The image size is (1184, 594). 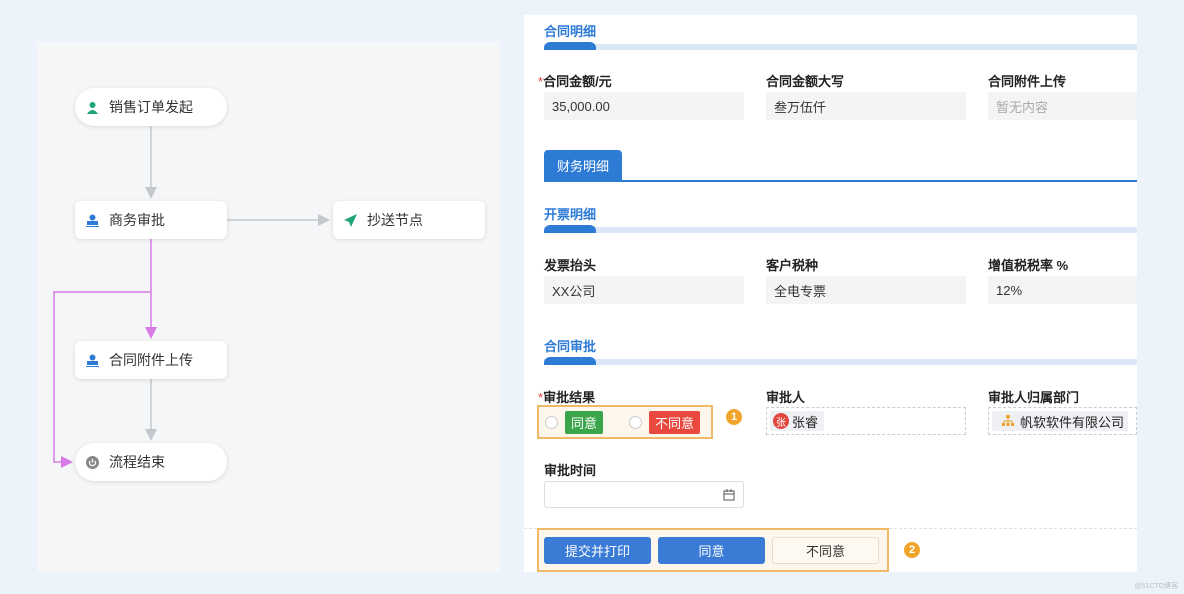 I want to click on annotation-badge-2: 2, so click(x=912, y=550).